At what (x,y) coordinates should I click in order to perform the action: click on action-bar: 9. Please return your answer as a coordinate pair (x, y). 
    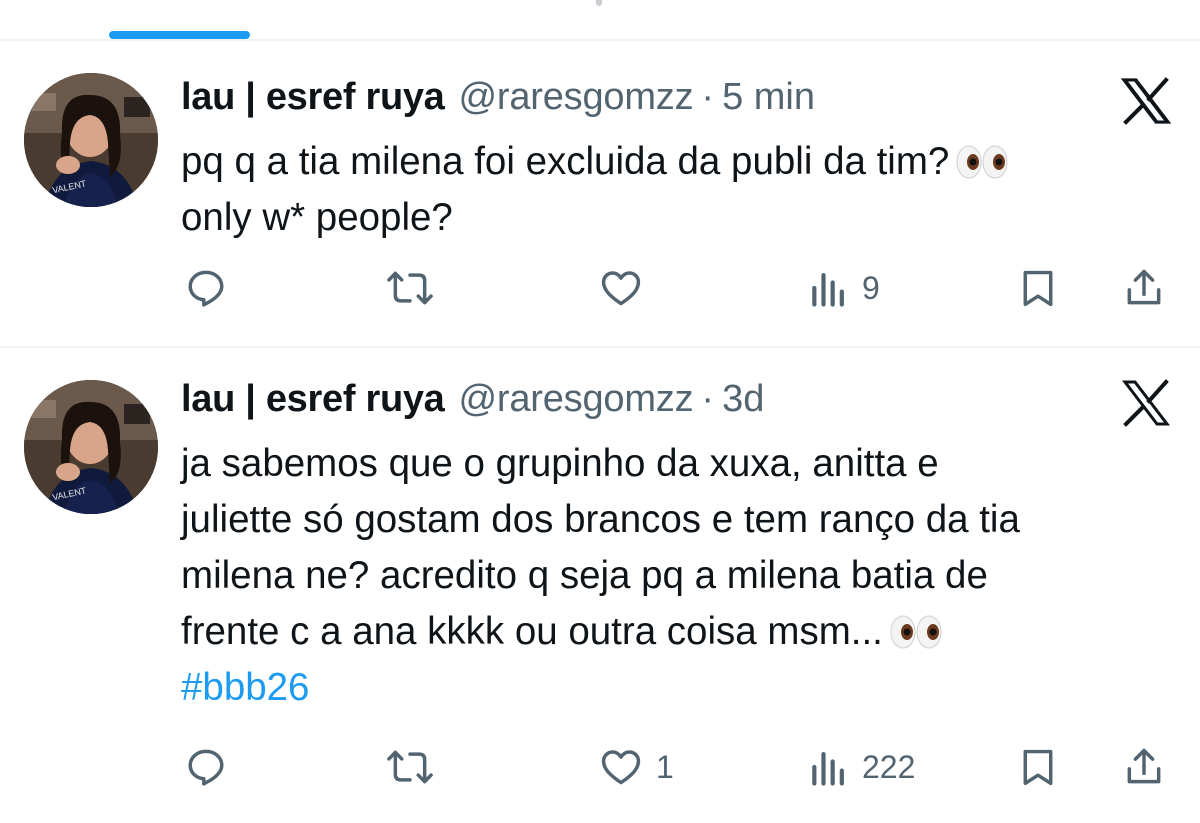
    Looking at the image, I should click on (600, 288).